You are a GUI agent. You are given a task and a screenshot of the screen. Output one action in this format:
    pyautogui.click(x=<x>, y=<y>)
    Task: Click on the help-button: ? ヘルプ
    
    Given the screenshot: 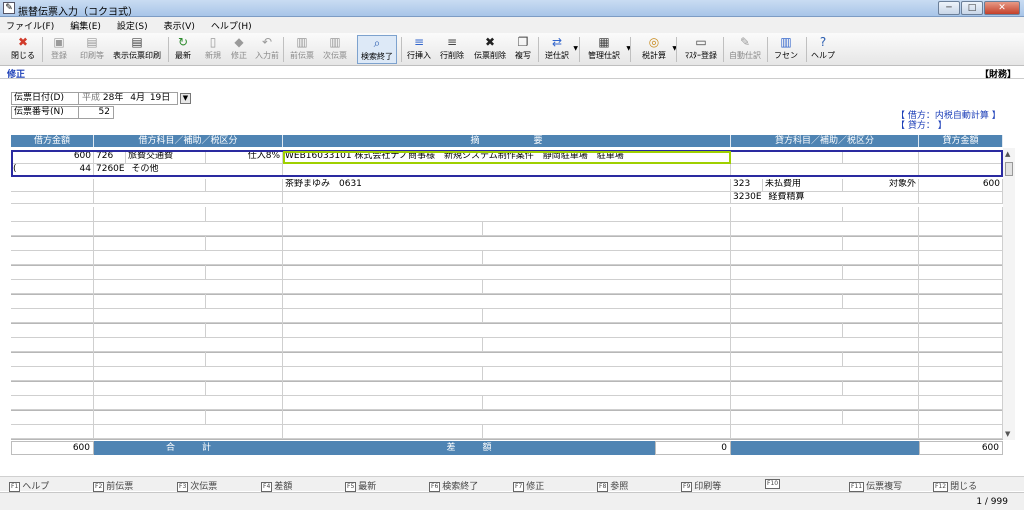 What is the action you would take?
    pyautogui.click(x=823, y=49)
    